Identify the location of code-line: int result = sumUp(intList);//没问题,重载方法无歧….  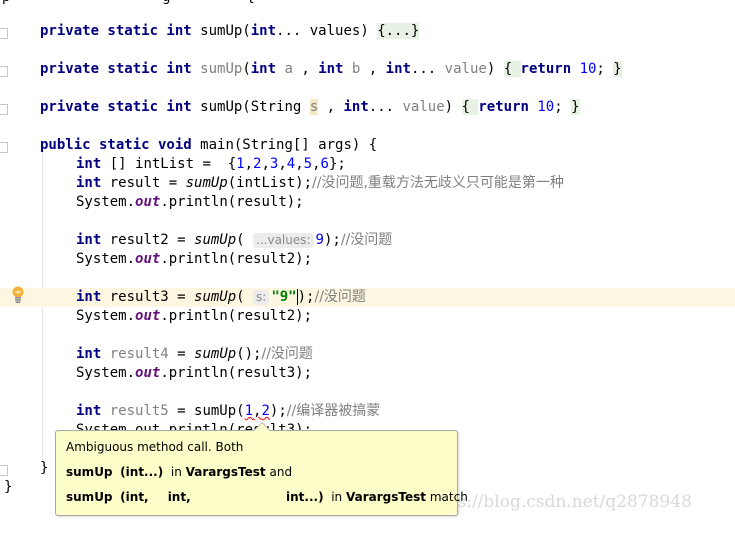
(320, 183).